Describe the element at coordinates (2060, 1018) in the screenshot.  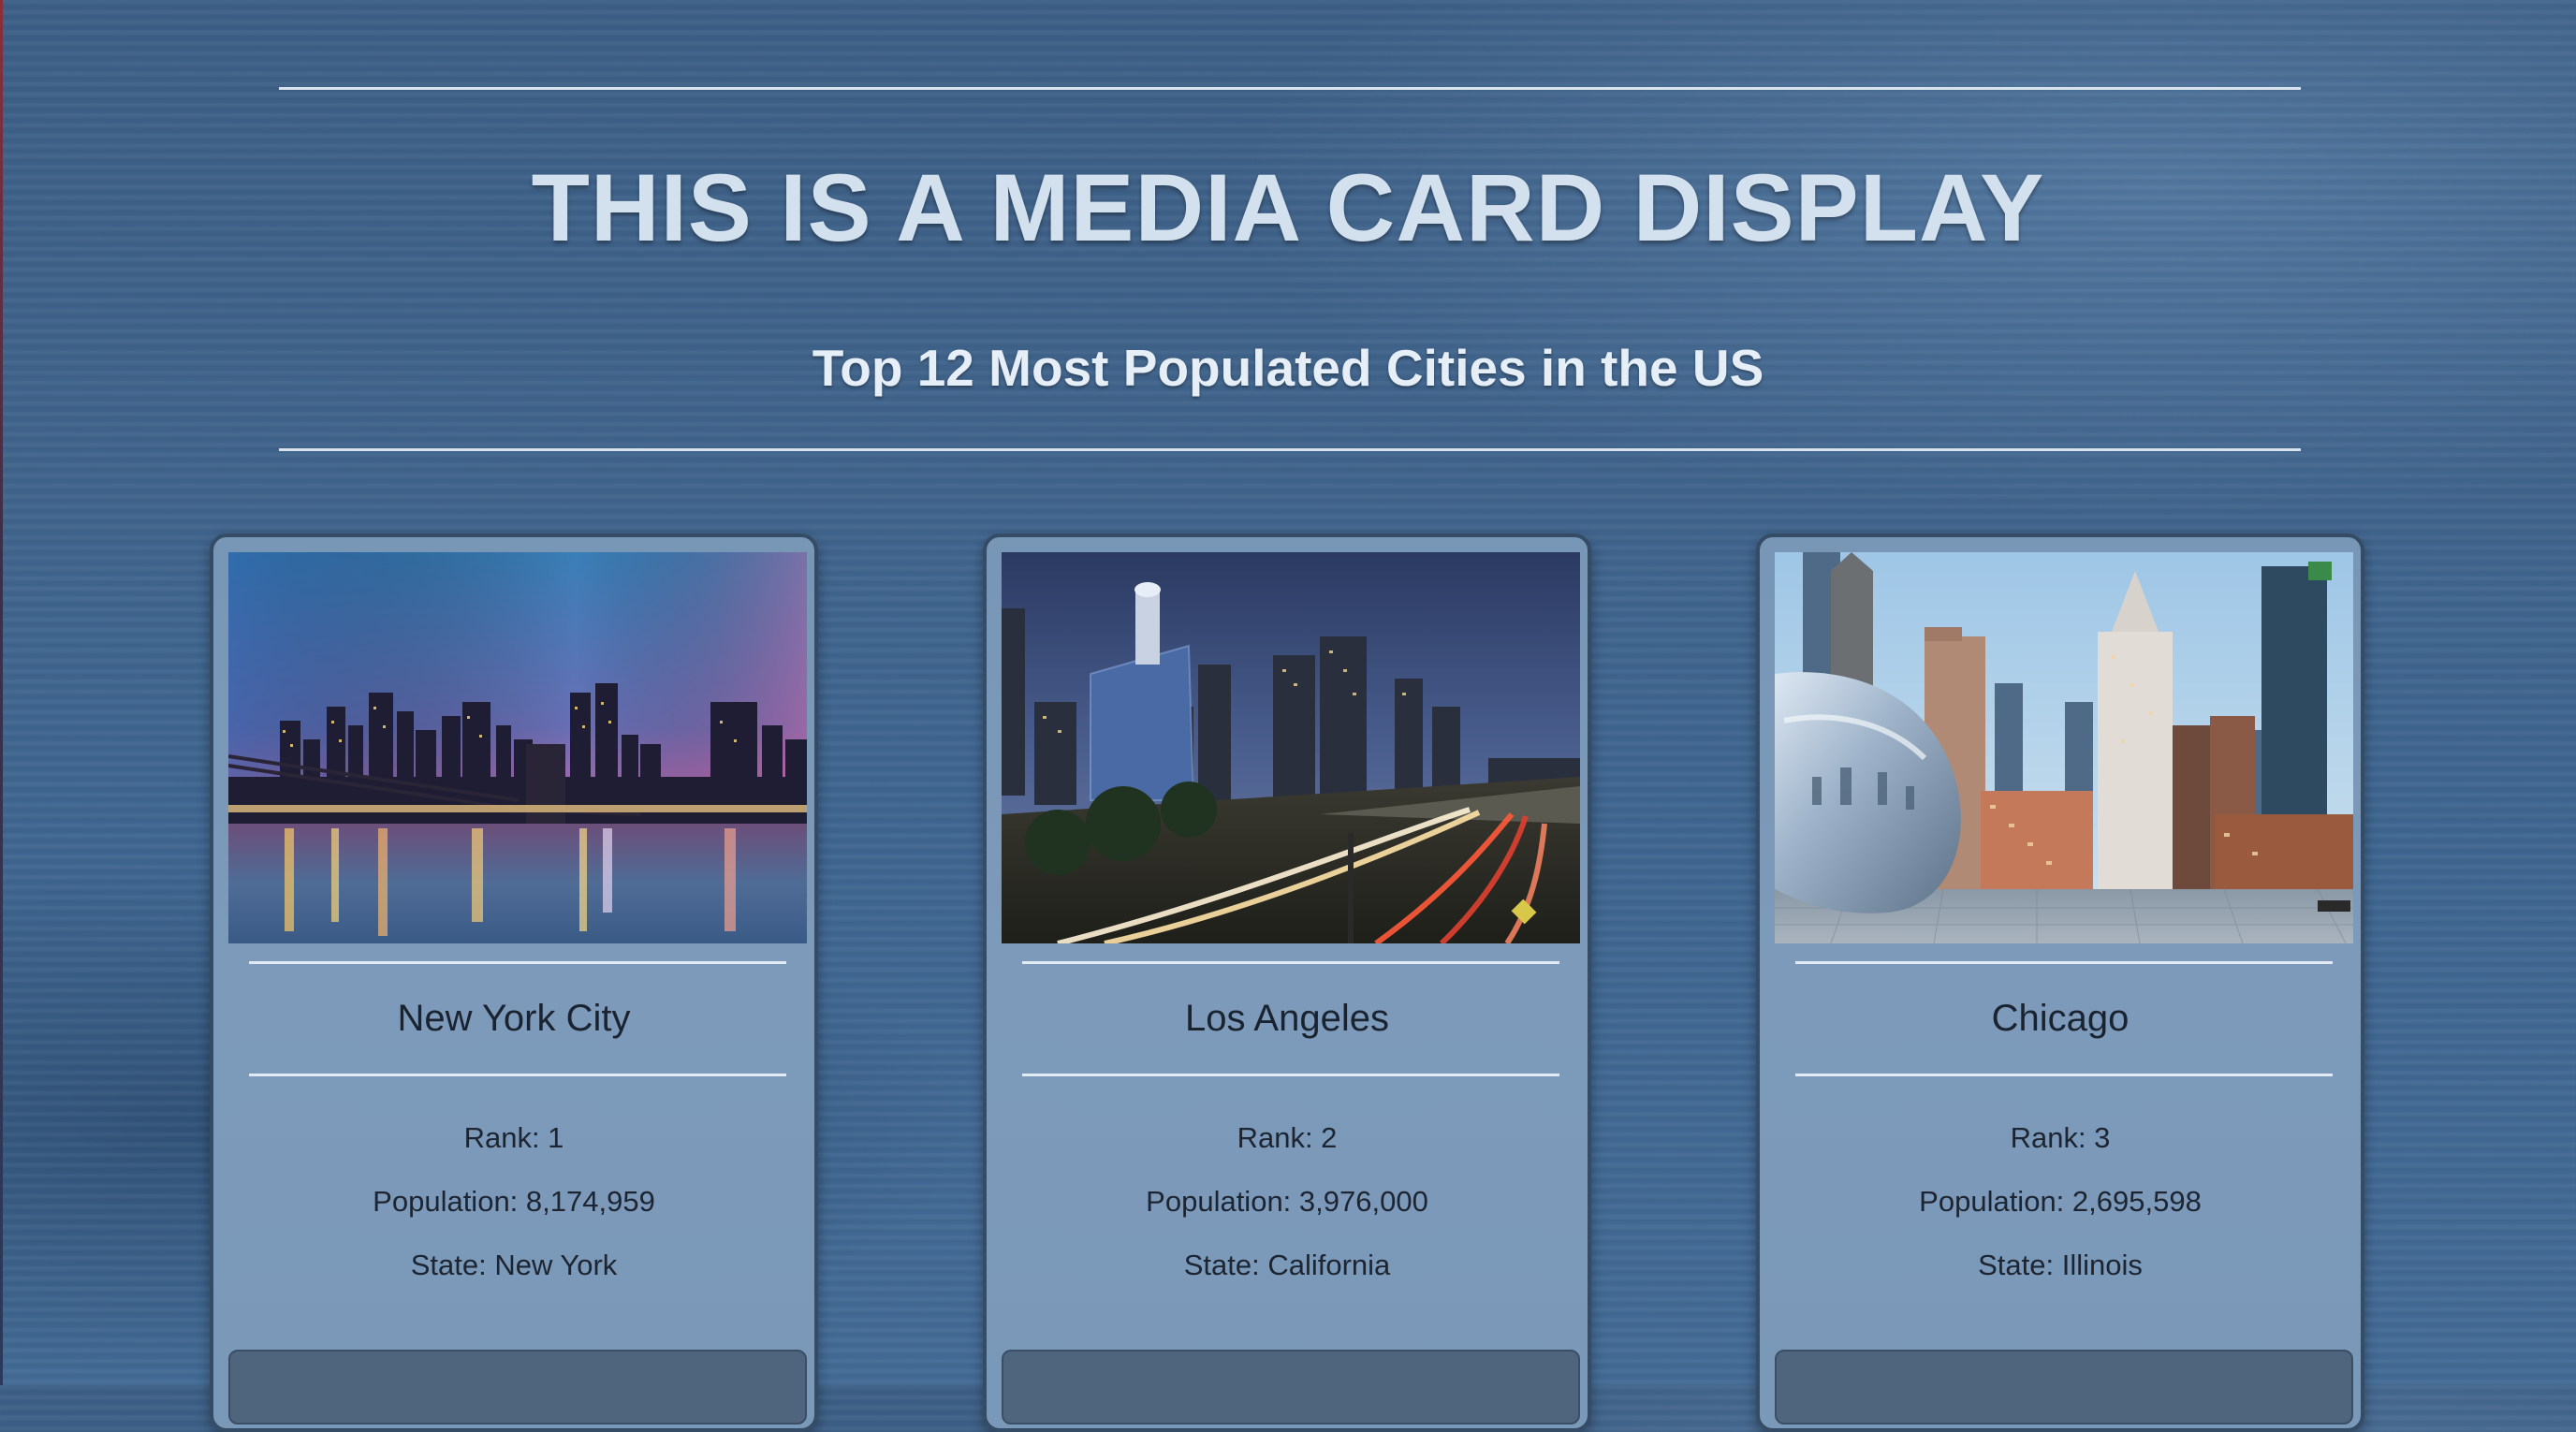
I see `card-city-name: Chicago` at that location.